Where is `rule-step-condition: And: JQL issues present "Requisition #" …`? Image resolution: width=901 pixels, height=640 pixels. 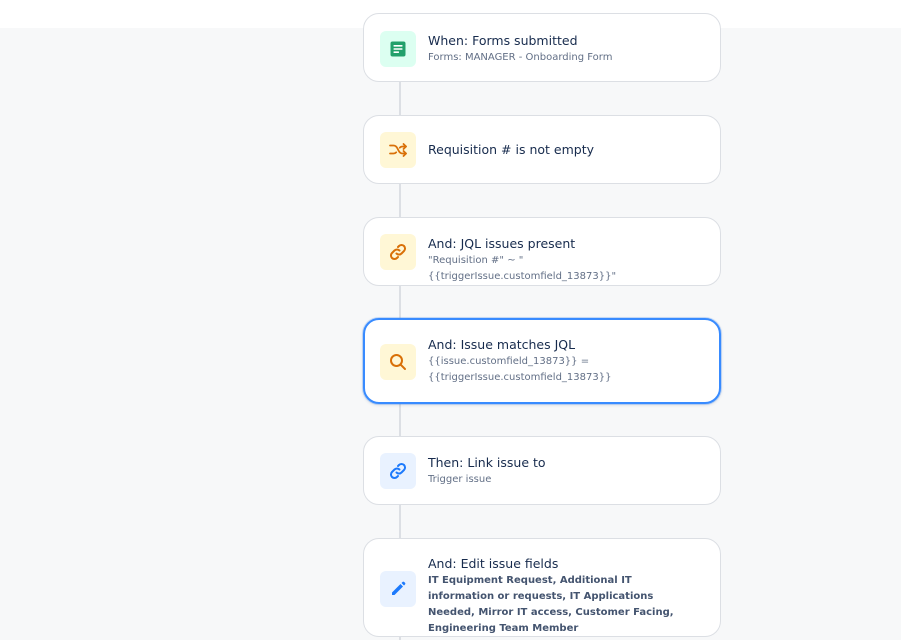 rule-step-condition: And: JQL issues present "Requisition #" … is located at coordinates (542, 251).